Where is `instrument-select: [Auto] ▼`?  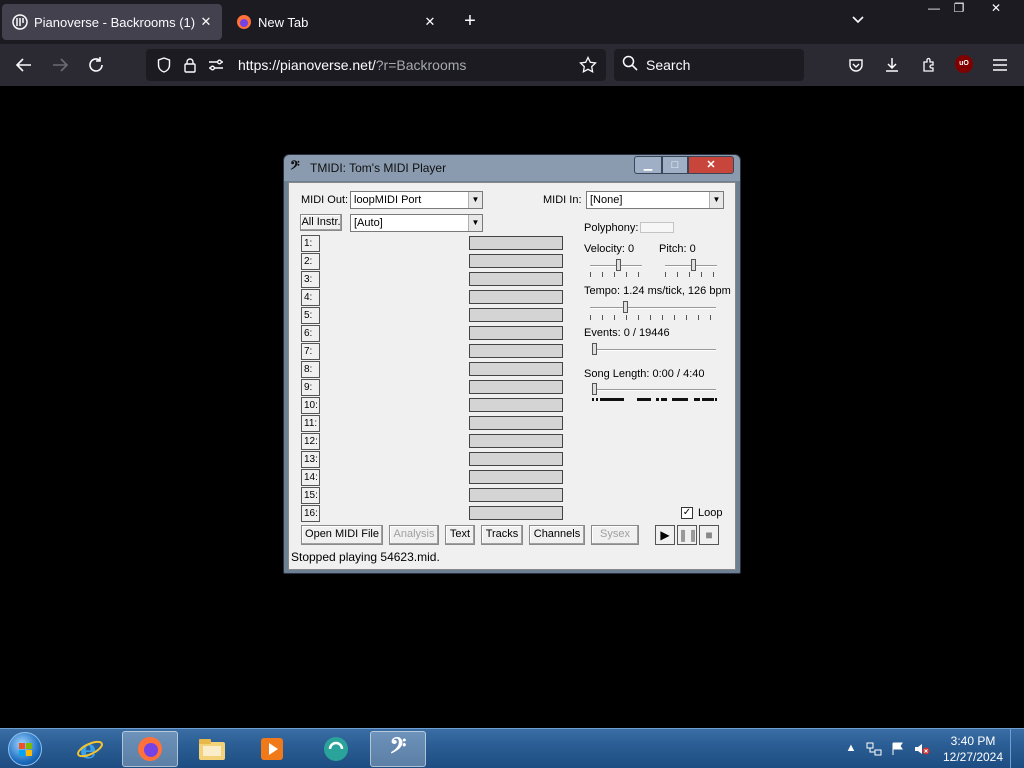
instrument-select: [Auto] ▼ is located at coordinates (416, 223).